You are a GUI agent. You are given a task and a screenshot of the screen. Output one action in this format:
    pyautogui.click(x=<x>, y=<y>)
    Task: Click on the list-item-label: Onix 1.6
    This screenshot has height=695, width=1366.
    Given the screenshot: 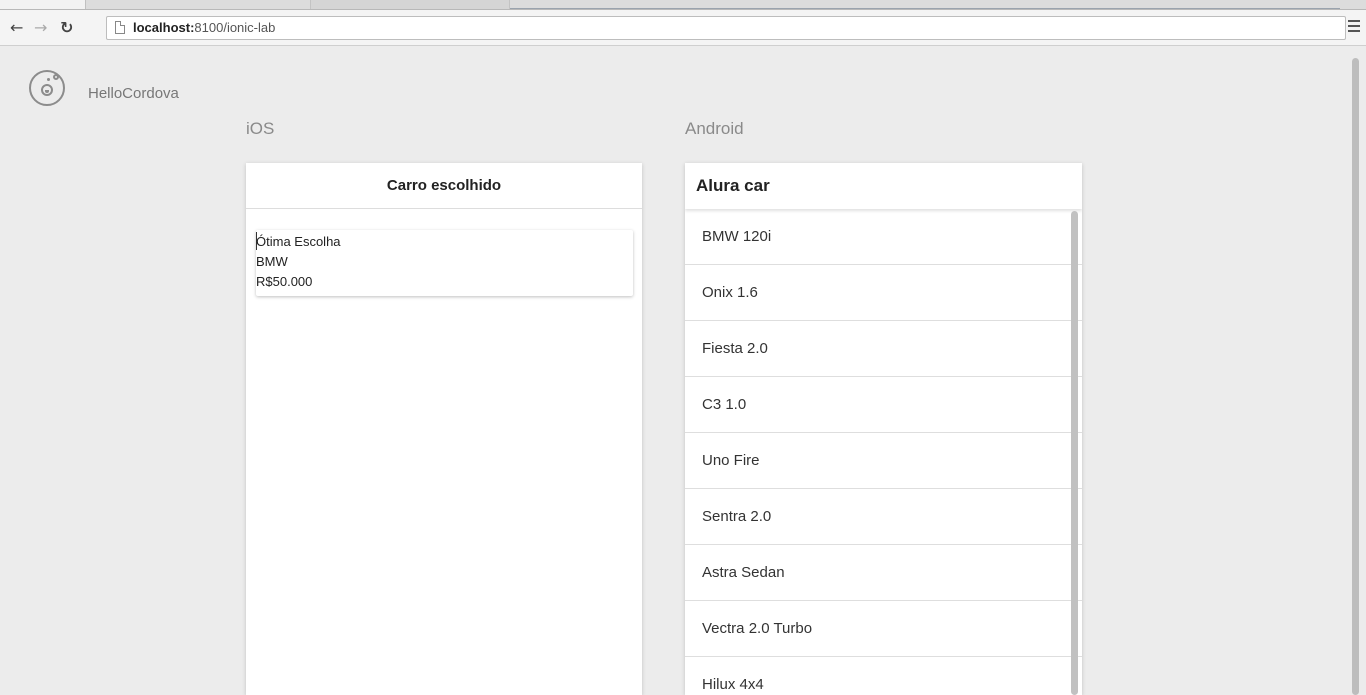 What is the action you would take?
    pyautogui.click(x=730, y=292)
    